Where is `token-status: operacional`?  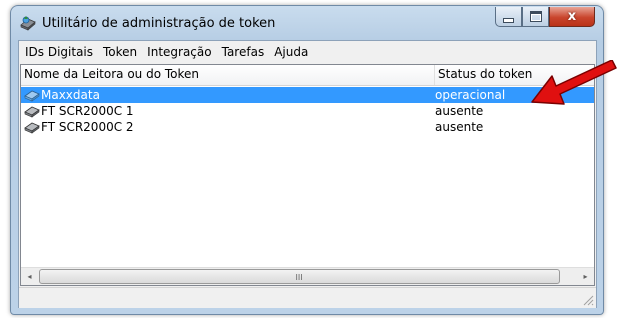 token-status: operacional is located at coordinates (470, 95).